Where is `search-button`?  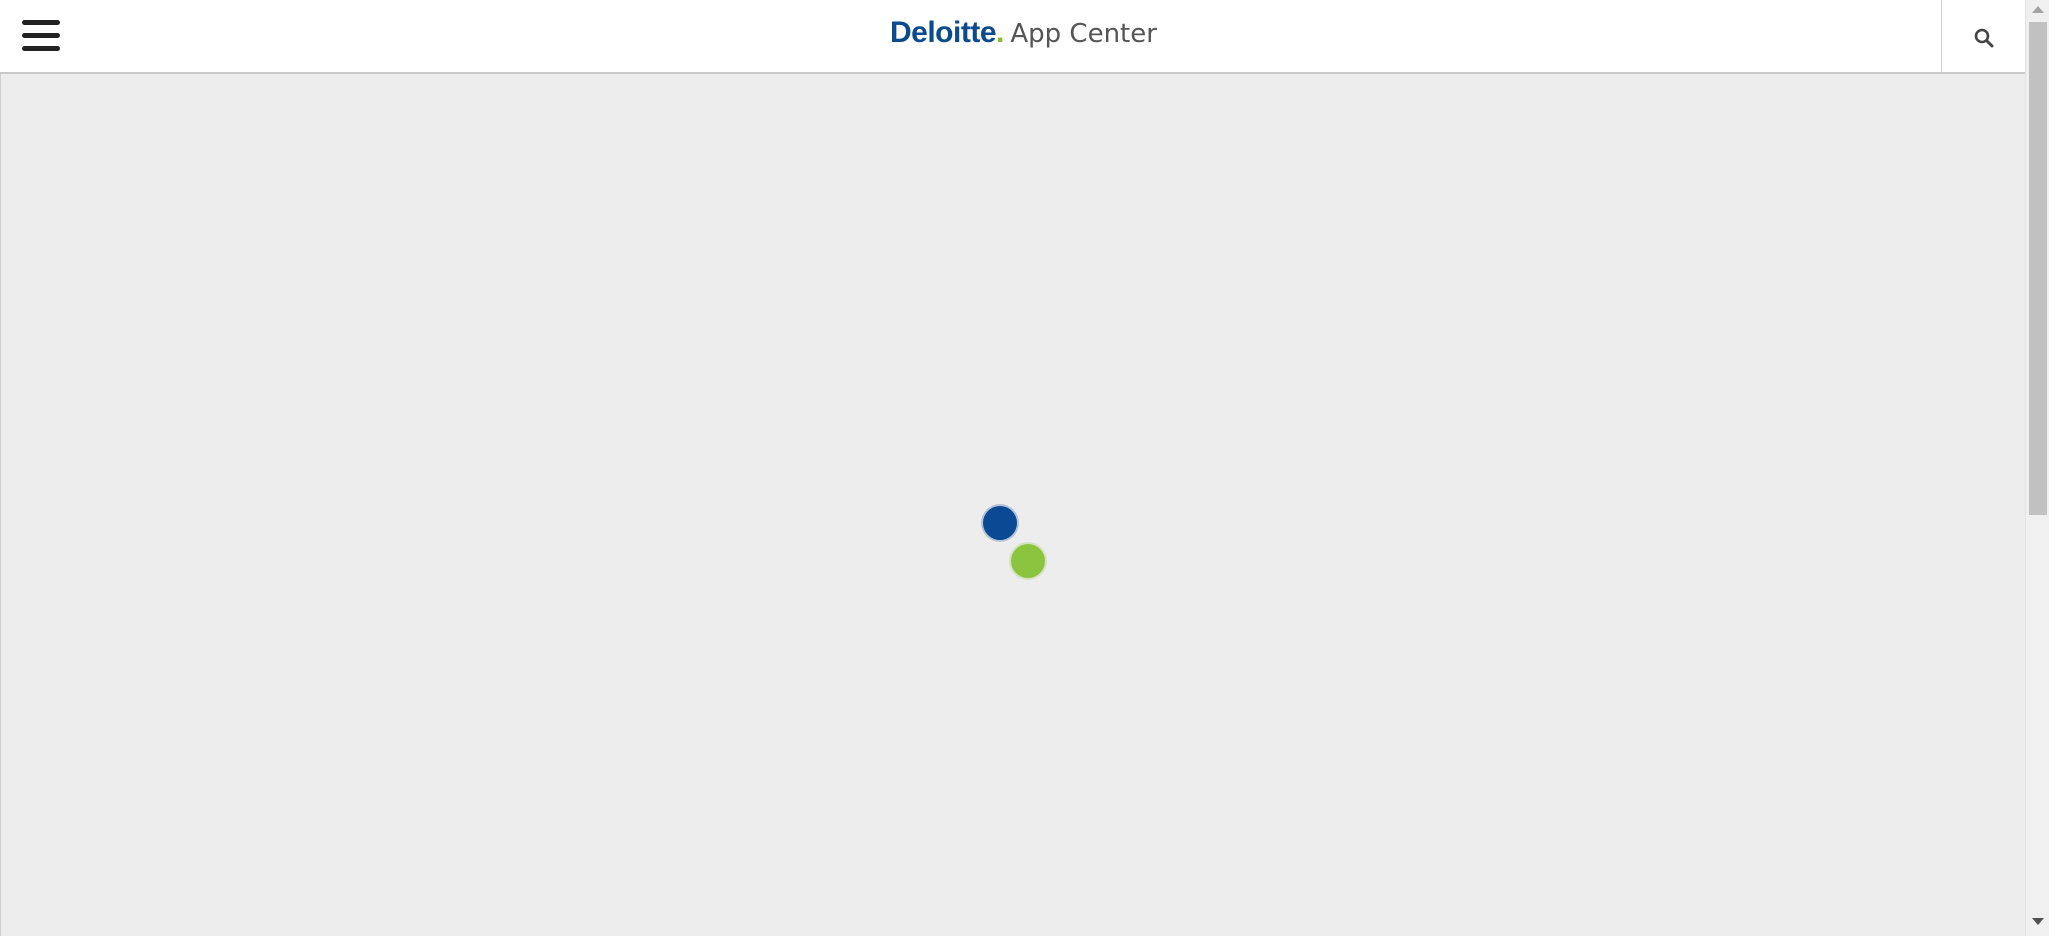
search-button is located at coordinates (1983, 36).